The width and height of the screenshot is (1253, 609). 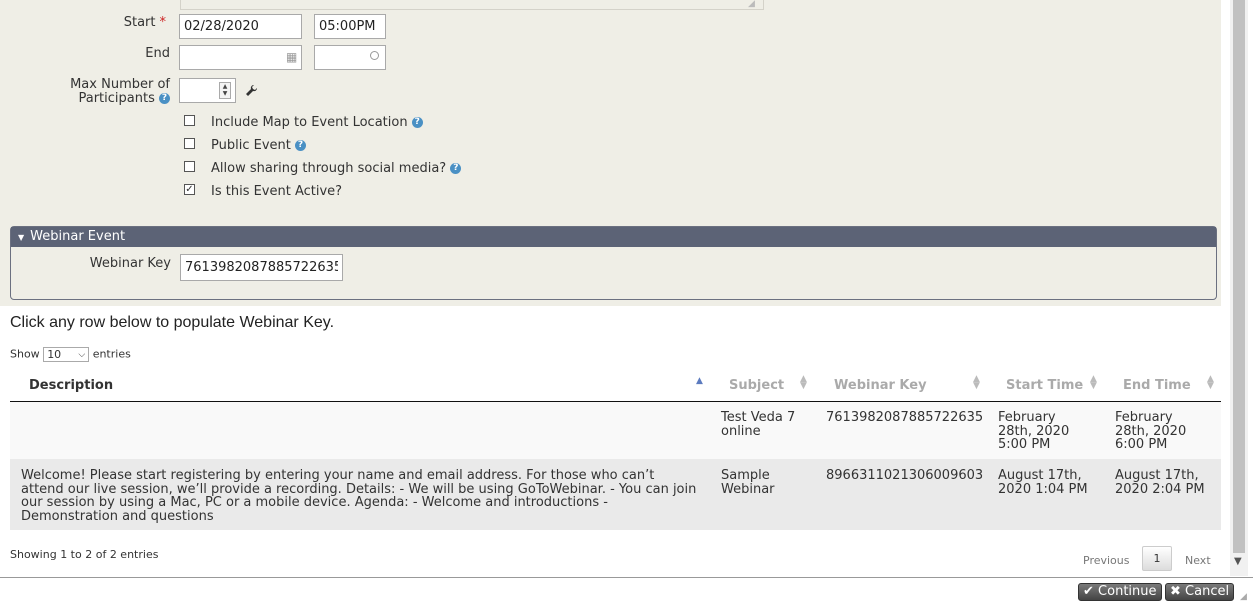 I want to click on start-label-text: Start, so click(x=139, y=22).